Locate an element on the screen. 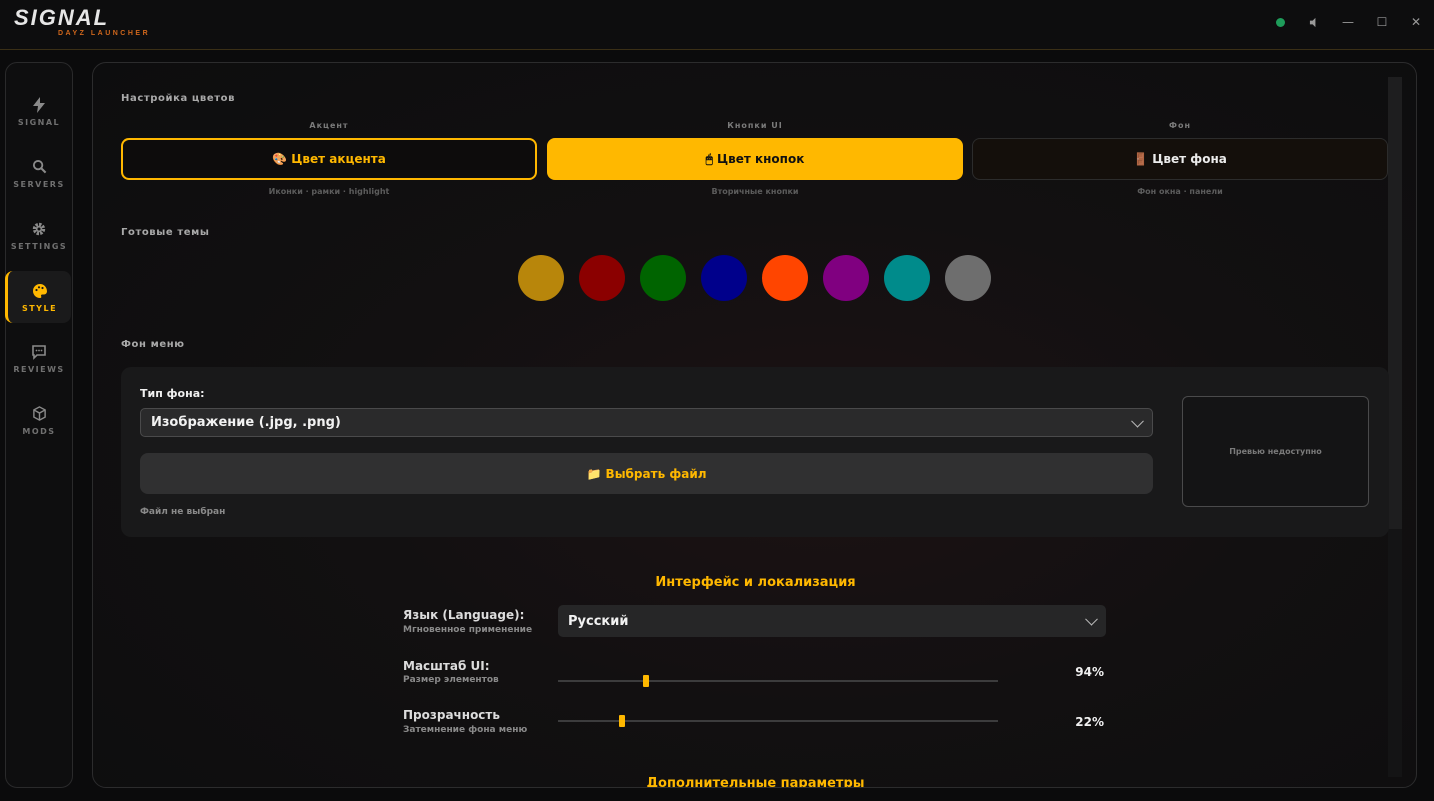  sidebar-item-reviews: REVIEWS is located at coordinates (39, 358).